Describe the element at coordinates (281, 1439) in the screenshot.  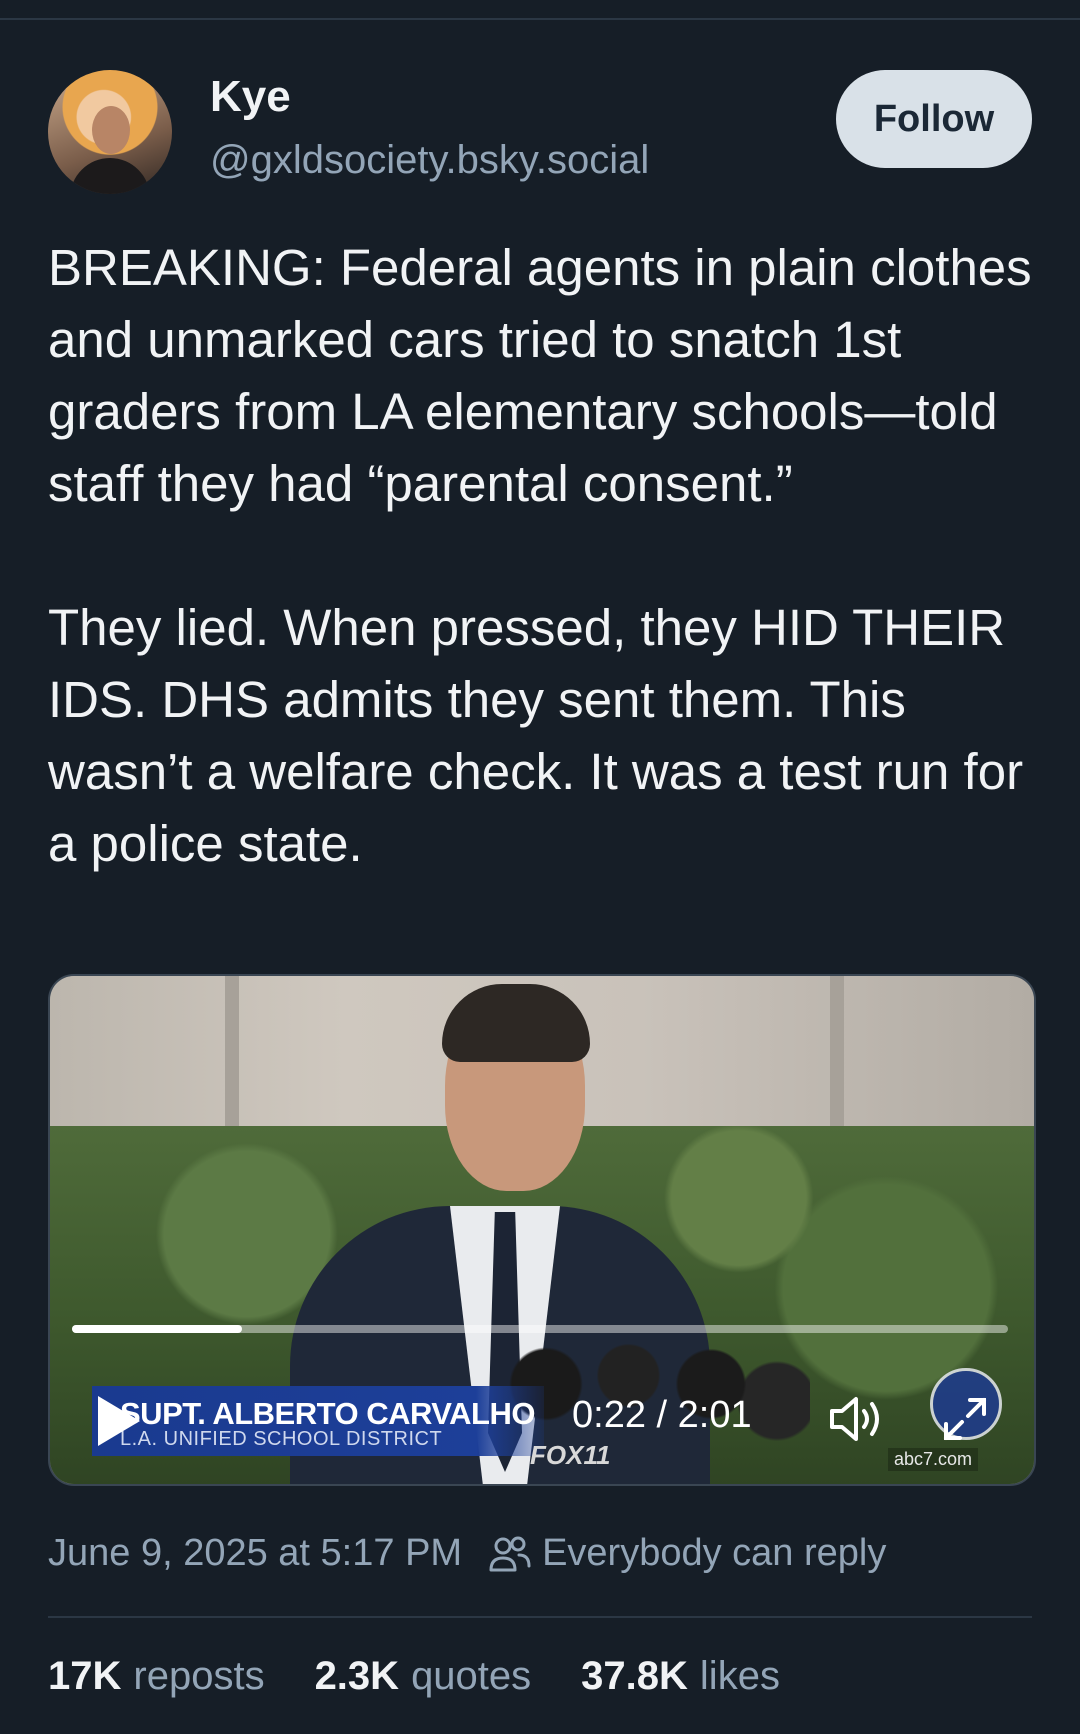
I see `video-lower-third-org: L.A. UNIFIED SCHOOL DISTRICT` at that location.